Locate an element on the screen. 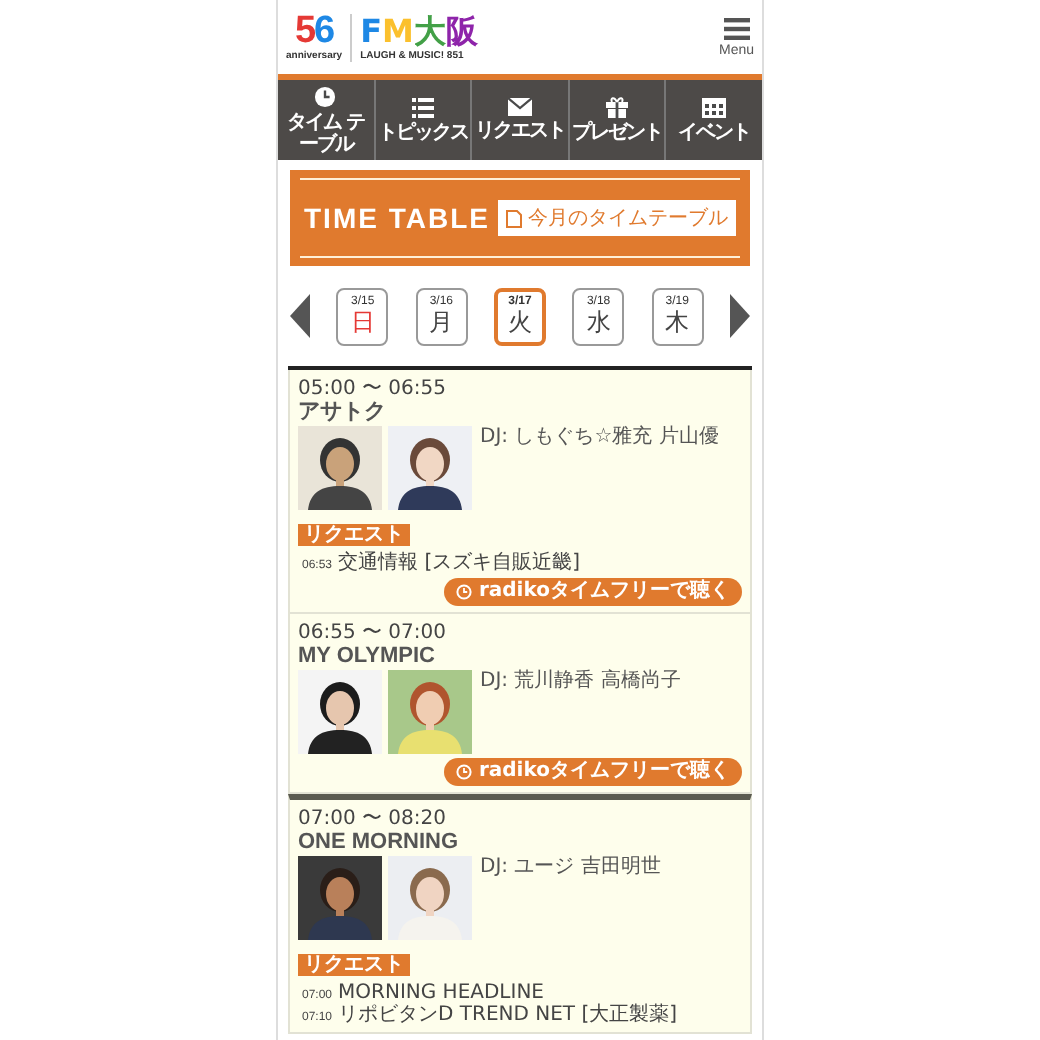 The image size is (1040, 1040). segment-title: リポビタンD TREND NET [大正製薬] is located at coordinates (508, 1015).